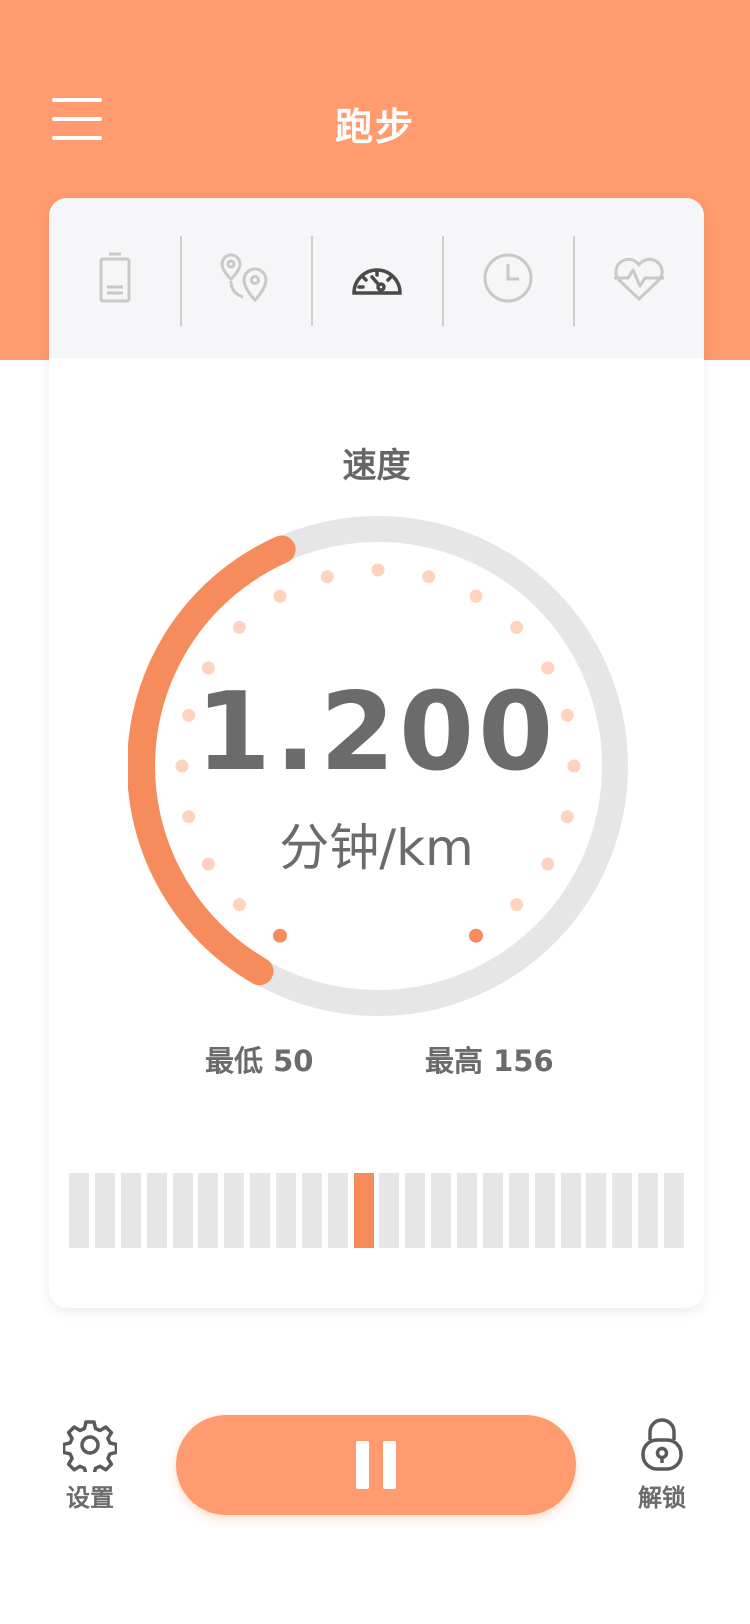  I want to click on padlock-icon, so click(662, 1444).